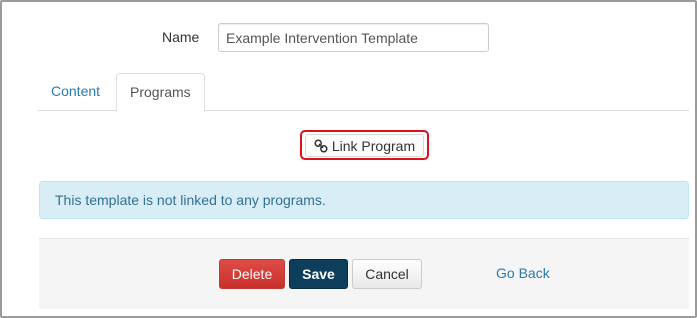 The height and width of the screenshot is (318, 697). I want to click on link-program-button: Link Program, so click(364, 145).